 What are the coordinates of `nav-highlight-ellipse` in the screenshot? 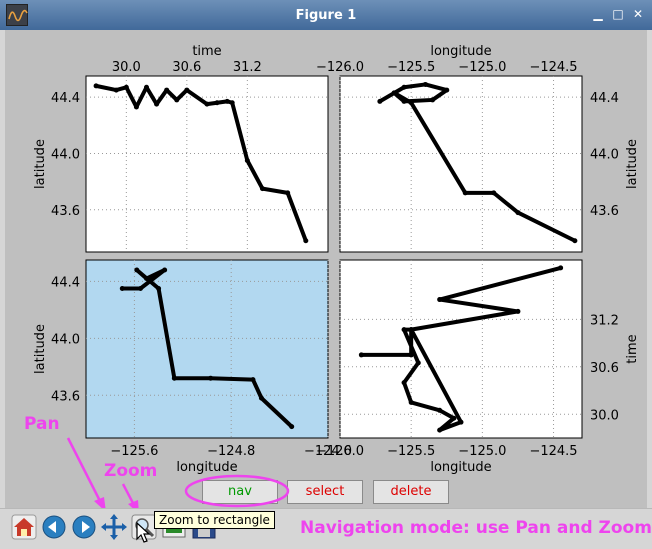 It's located at (237, 491).